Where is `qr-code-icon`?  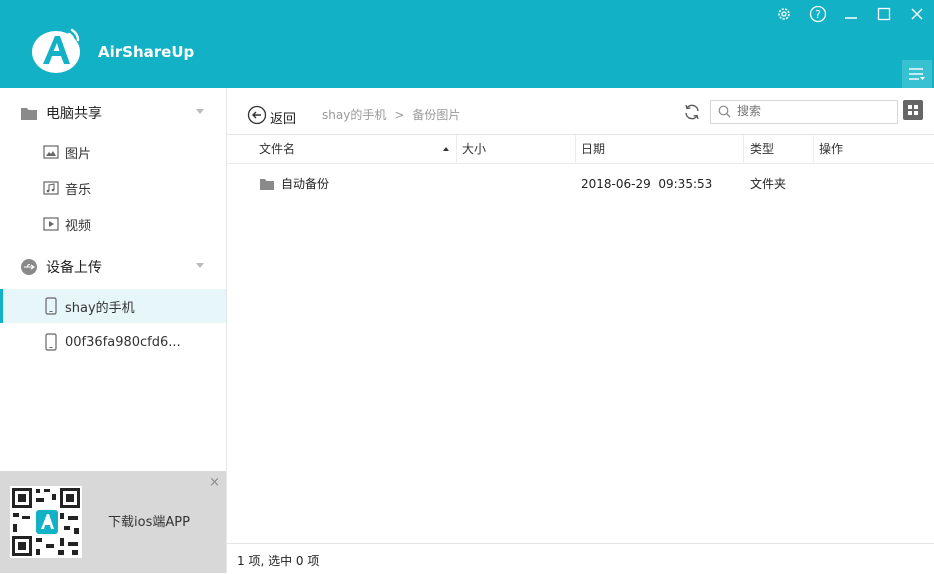 qr-code-icon is located at coordinates (46, 522).